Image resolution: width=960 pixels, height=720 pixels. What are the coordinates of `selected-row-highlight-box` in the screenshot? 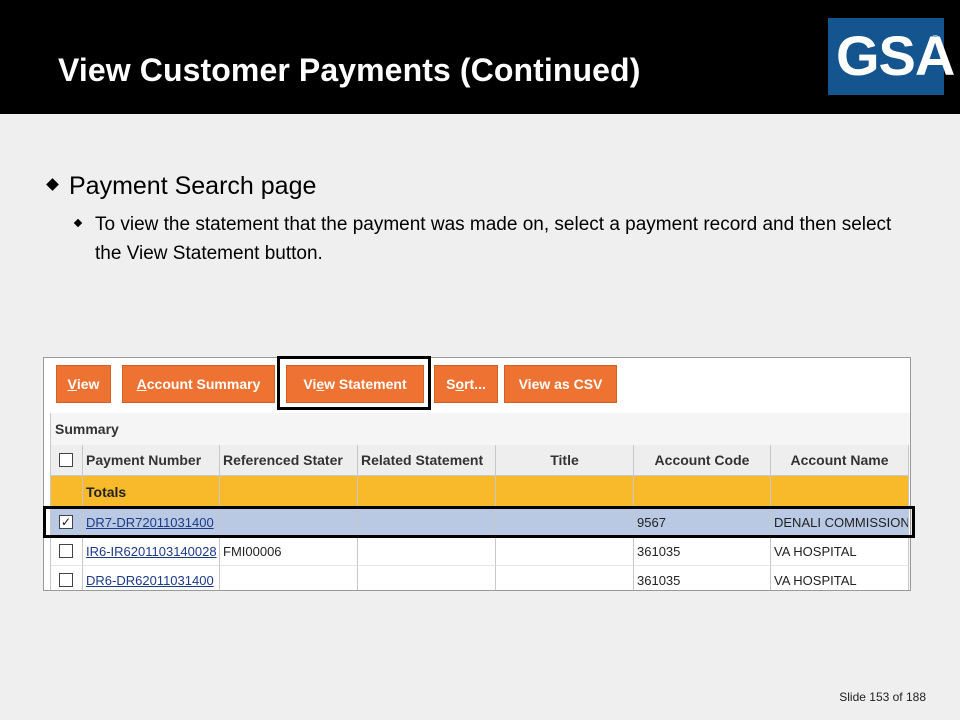 It's located at (479, 522).